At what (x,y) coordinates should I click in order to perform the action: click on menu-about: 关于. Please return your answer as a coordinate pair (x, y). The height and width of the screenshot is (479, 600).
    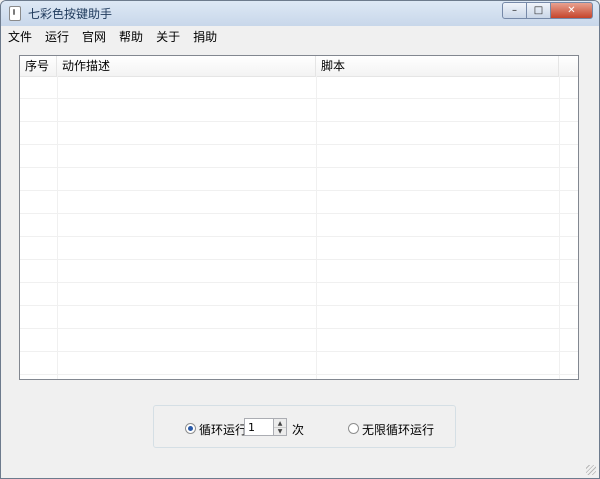
    Looking at the image, I should click on (167, 35).